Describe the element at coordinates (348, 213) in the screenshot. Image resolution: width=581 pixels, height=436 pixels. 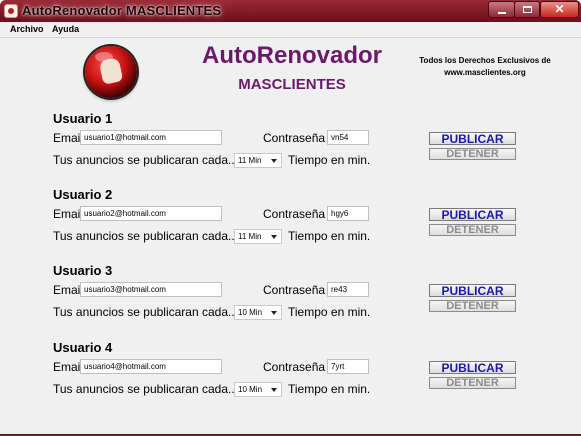
I see `password-field: hgy6` at that location.